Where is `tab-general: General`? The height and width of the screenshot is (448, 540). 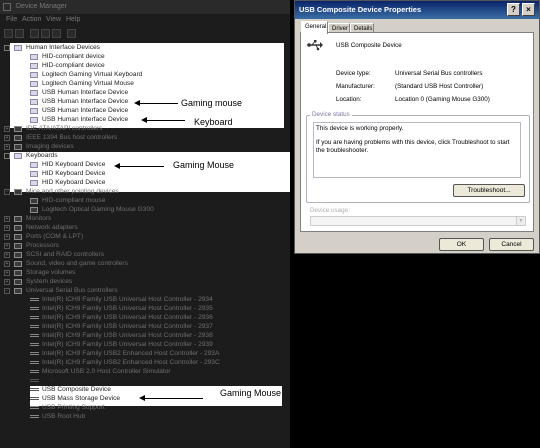 tab-general: General is located at coordinates (314, 27).